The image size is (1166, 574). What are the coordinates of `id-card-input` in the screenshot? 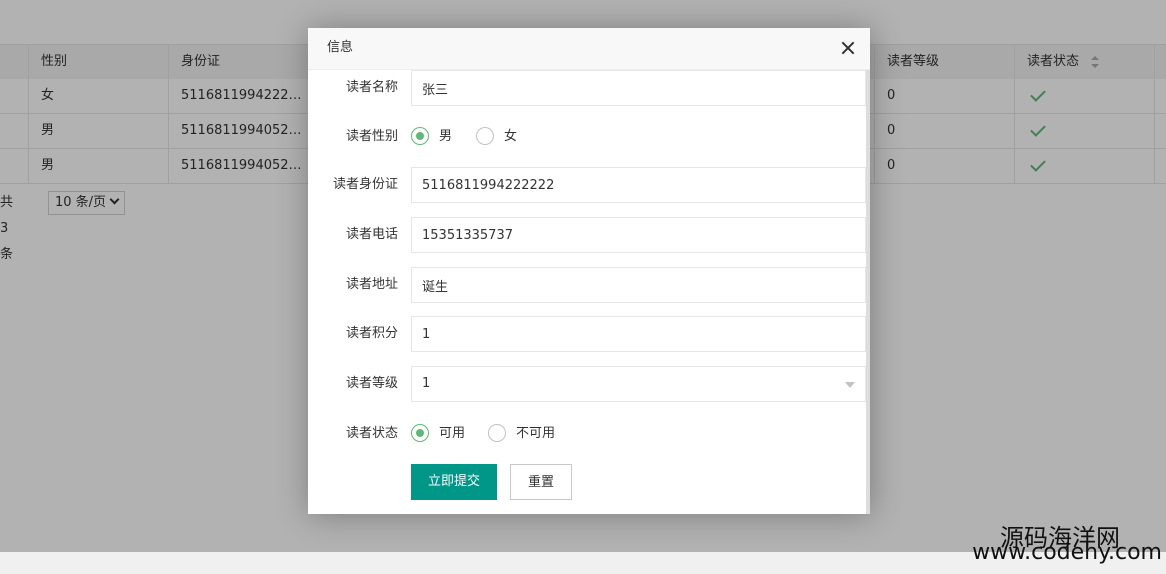 It's located at (638, 185).